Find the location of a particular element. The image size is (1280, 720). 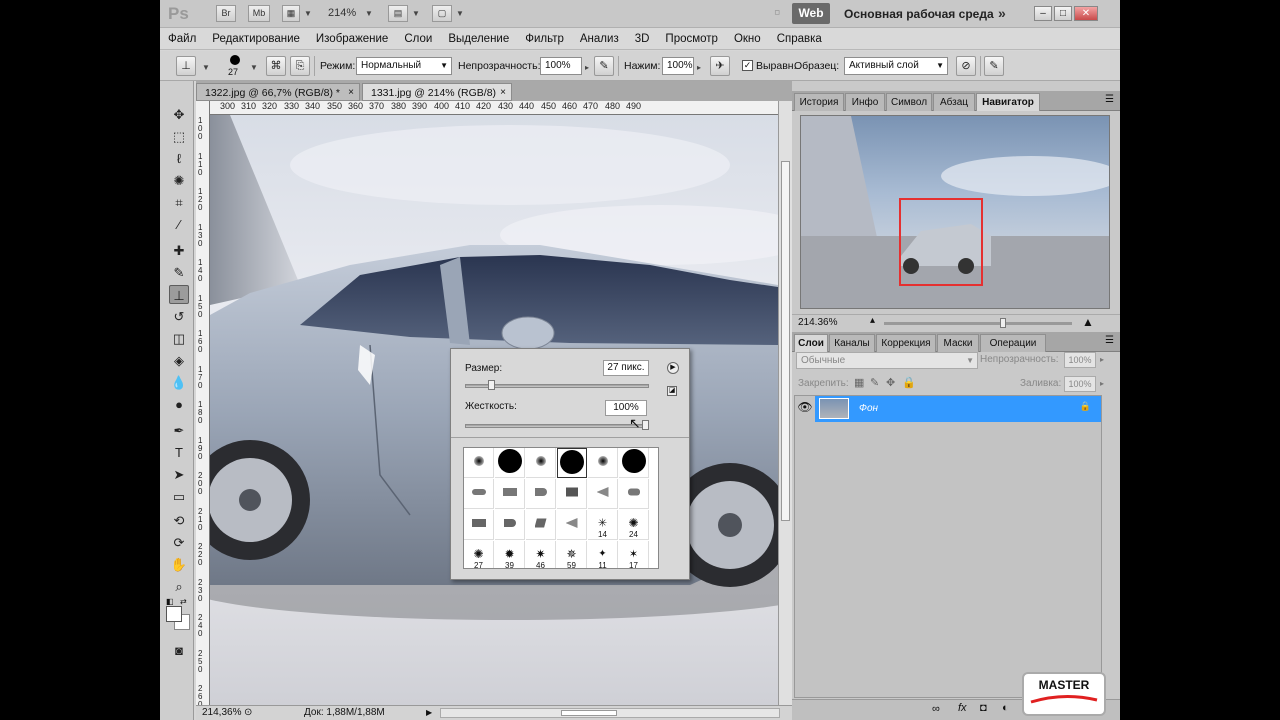

flow-field: 100% is located at coordinates (678, 66).